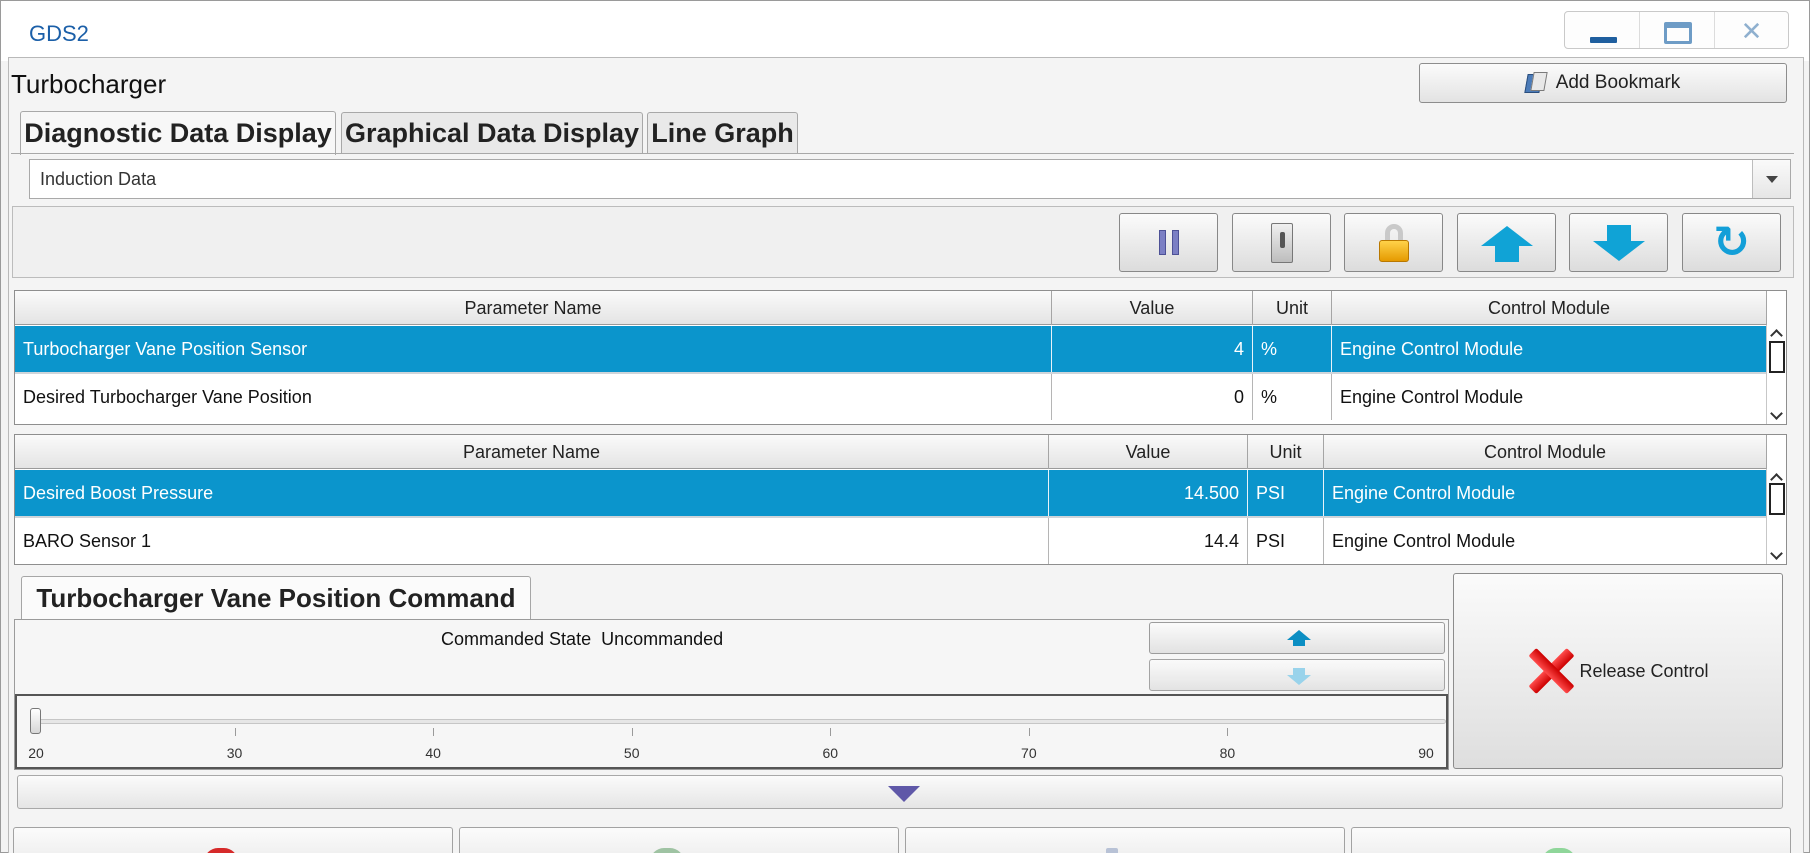 The width and height of the screenshot is (1810, 853). Describe the element at coordinates (1152, 349) in the screenshot. I see `cell-value: 4` at that location.